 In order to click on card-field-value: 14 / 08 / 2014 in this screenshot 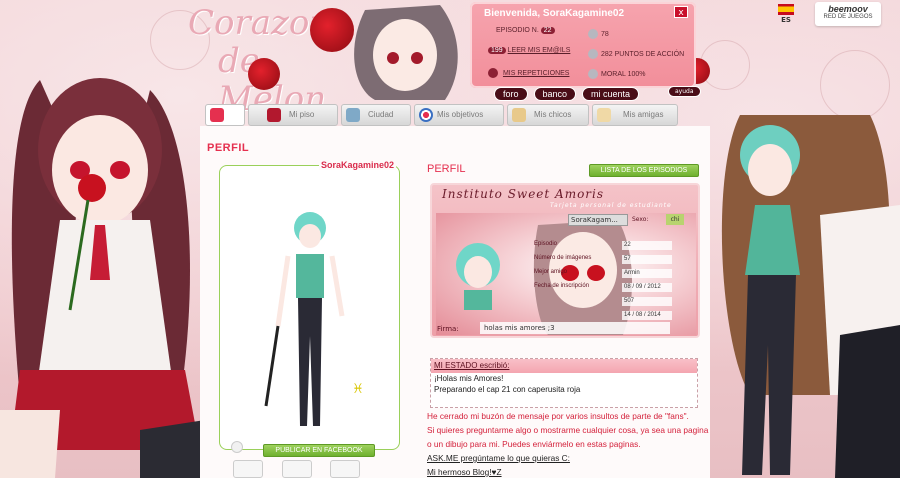, I will do `click(647, 315)`.